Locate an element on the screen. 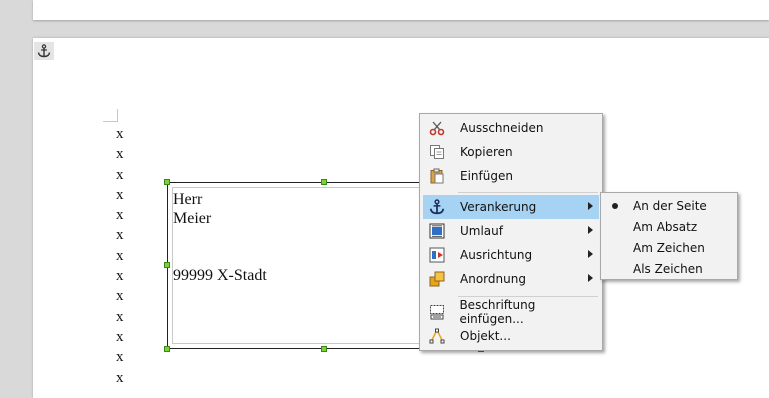 This screenshot has width=769, height=398. resize-handle-bottom-middle is located at coordinates (324, 349).